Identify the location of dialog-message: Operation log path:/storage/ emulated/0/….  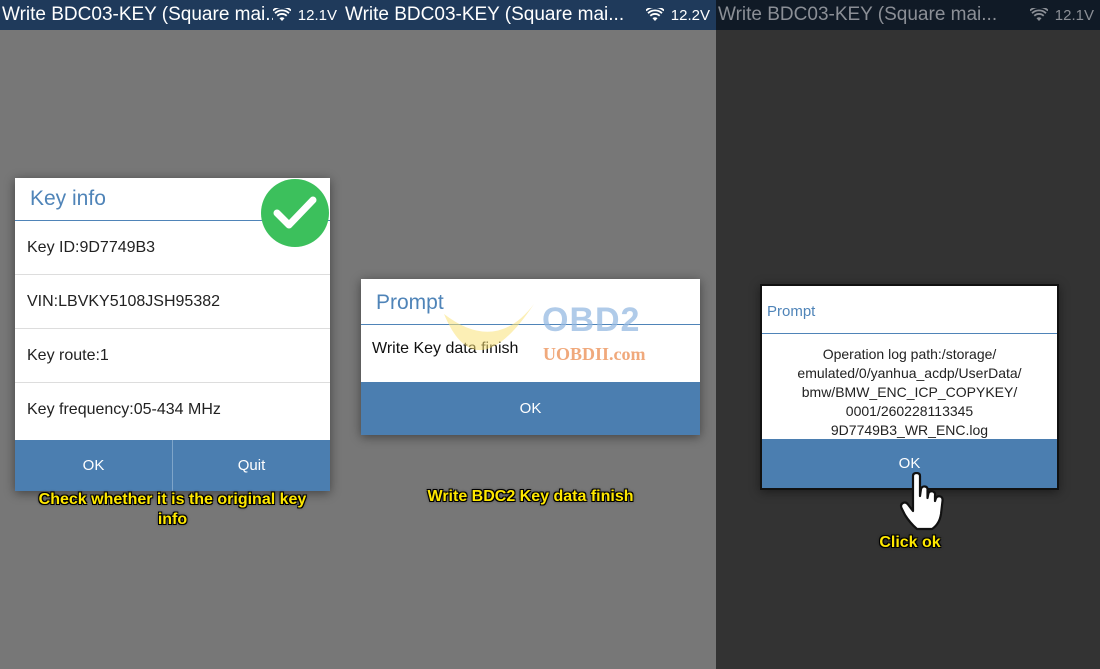
(909, 387).